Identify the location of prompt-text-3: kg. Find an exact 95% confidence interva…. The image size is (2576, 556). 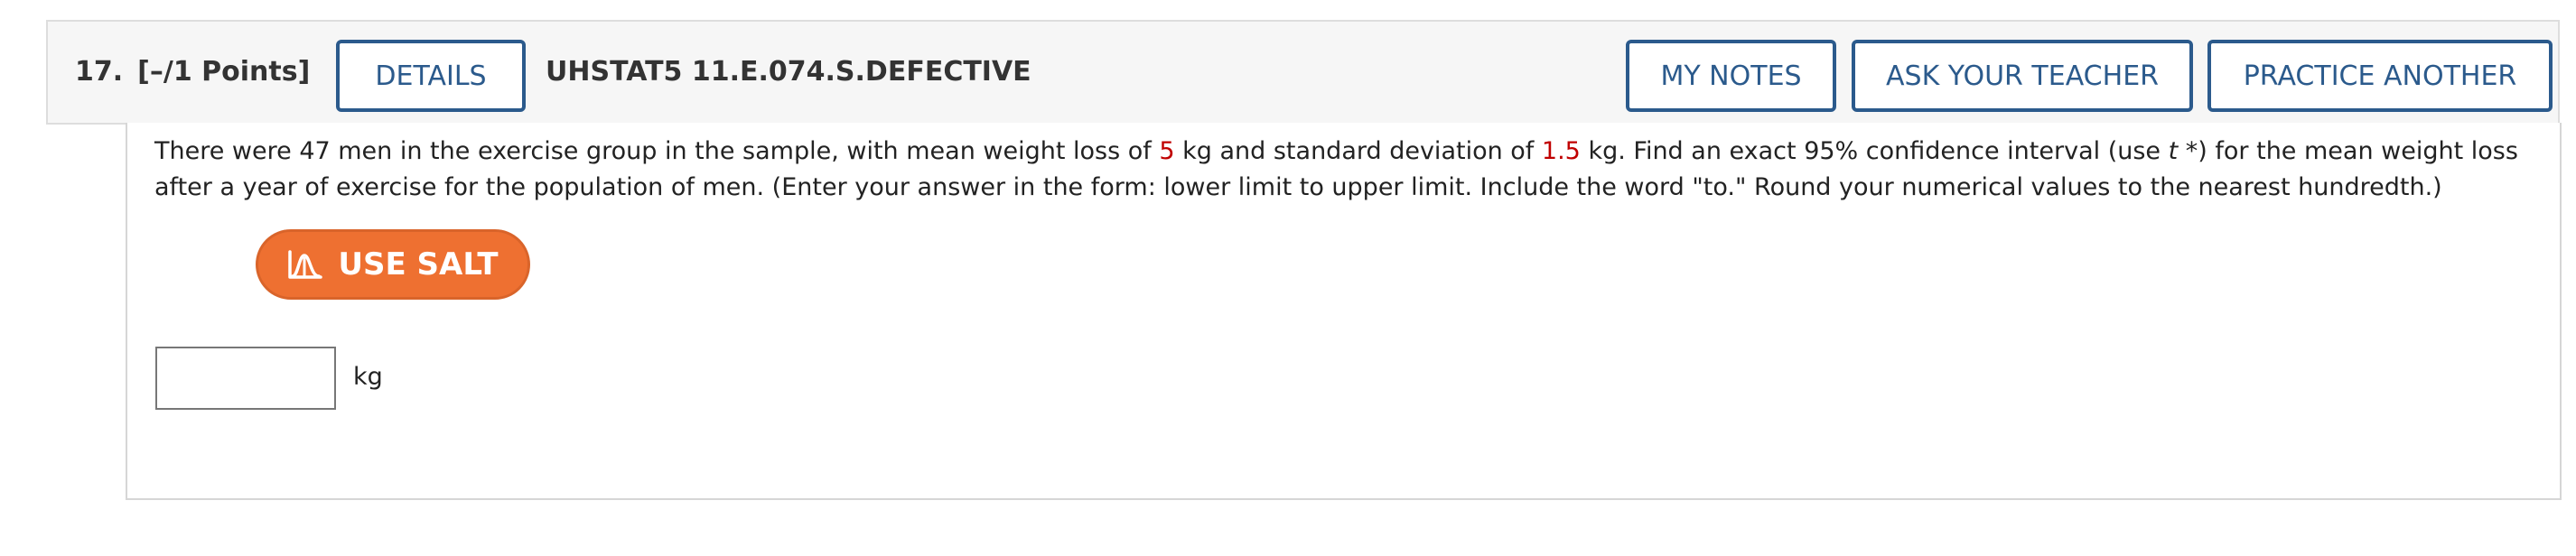
(1874, 151).